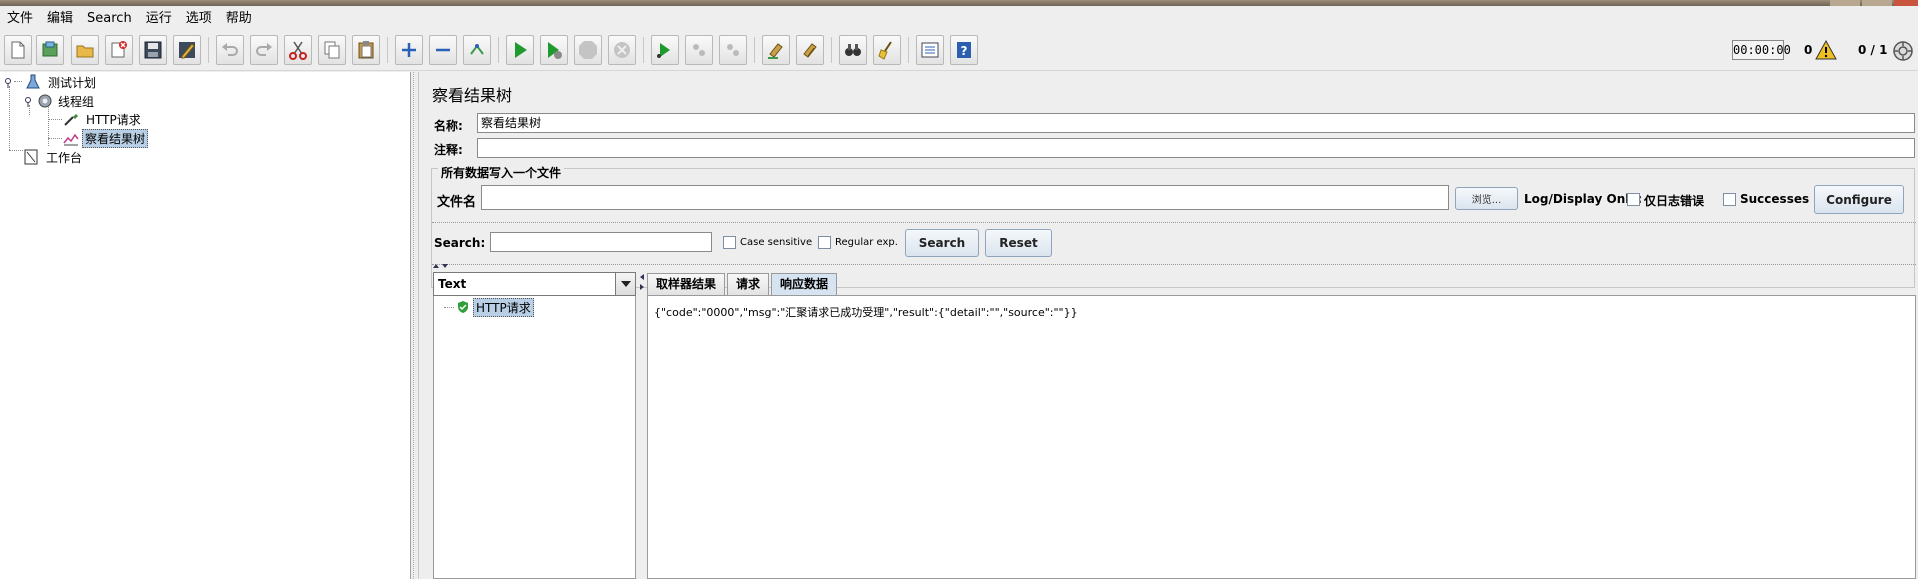  What do you see at coordinates (1674, 201) in the screenshot?
I see `errors-only-label: 仅日志错误` at bounding box center [1674, 201].